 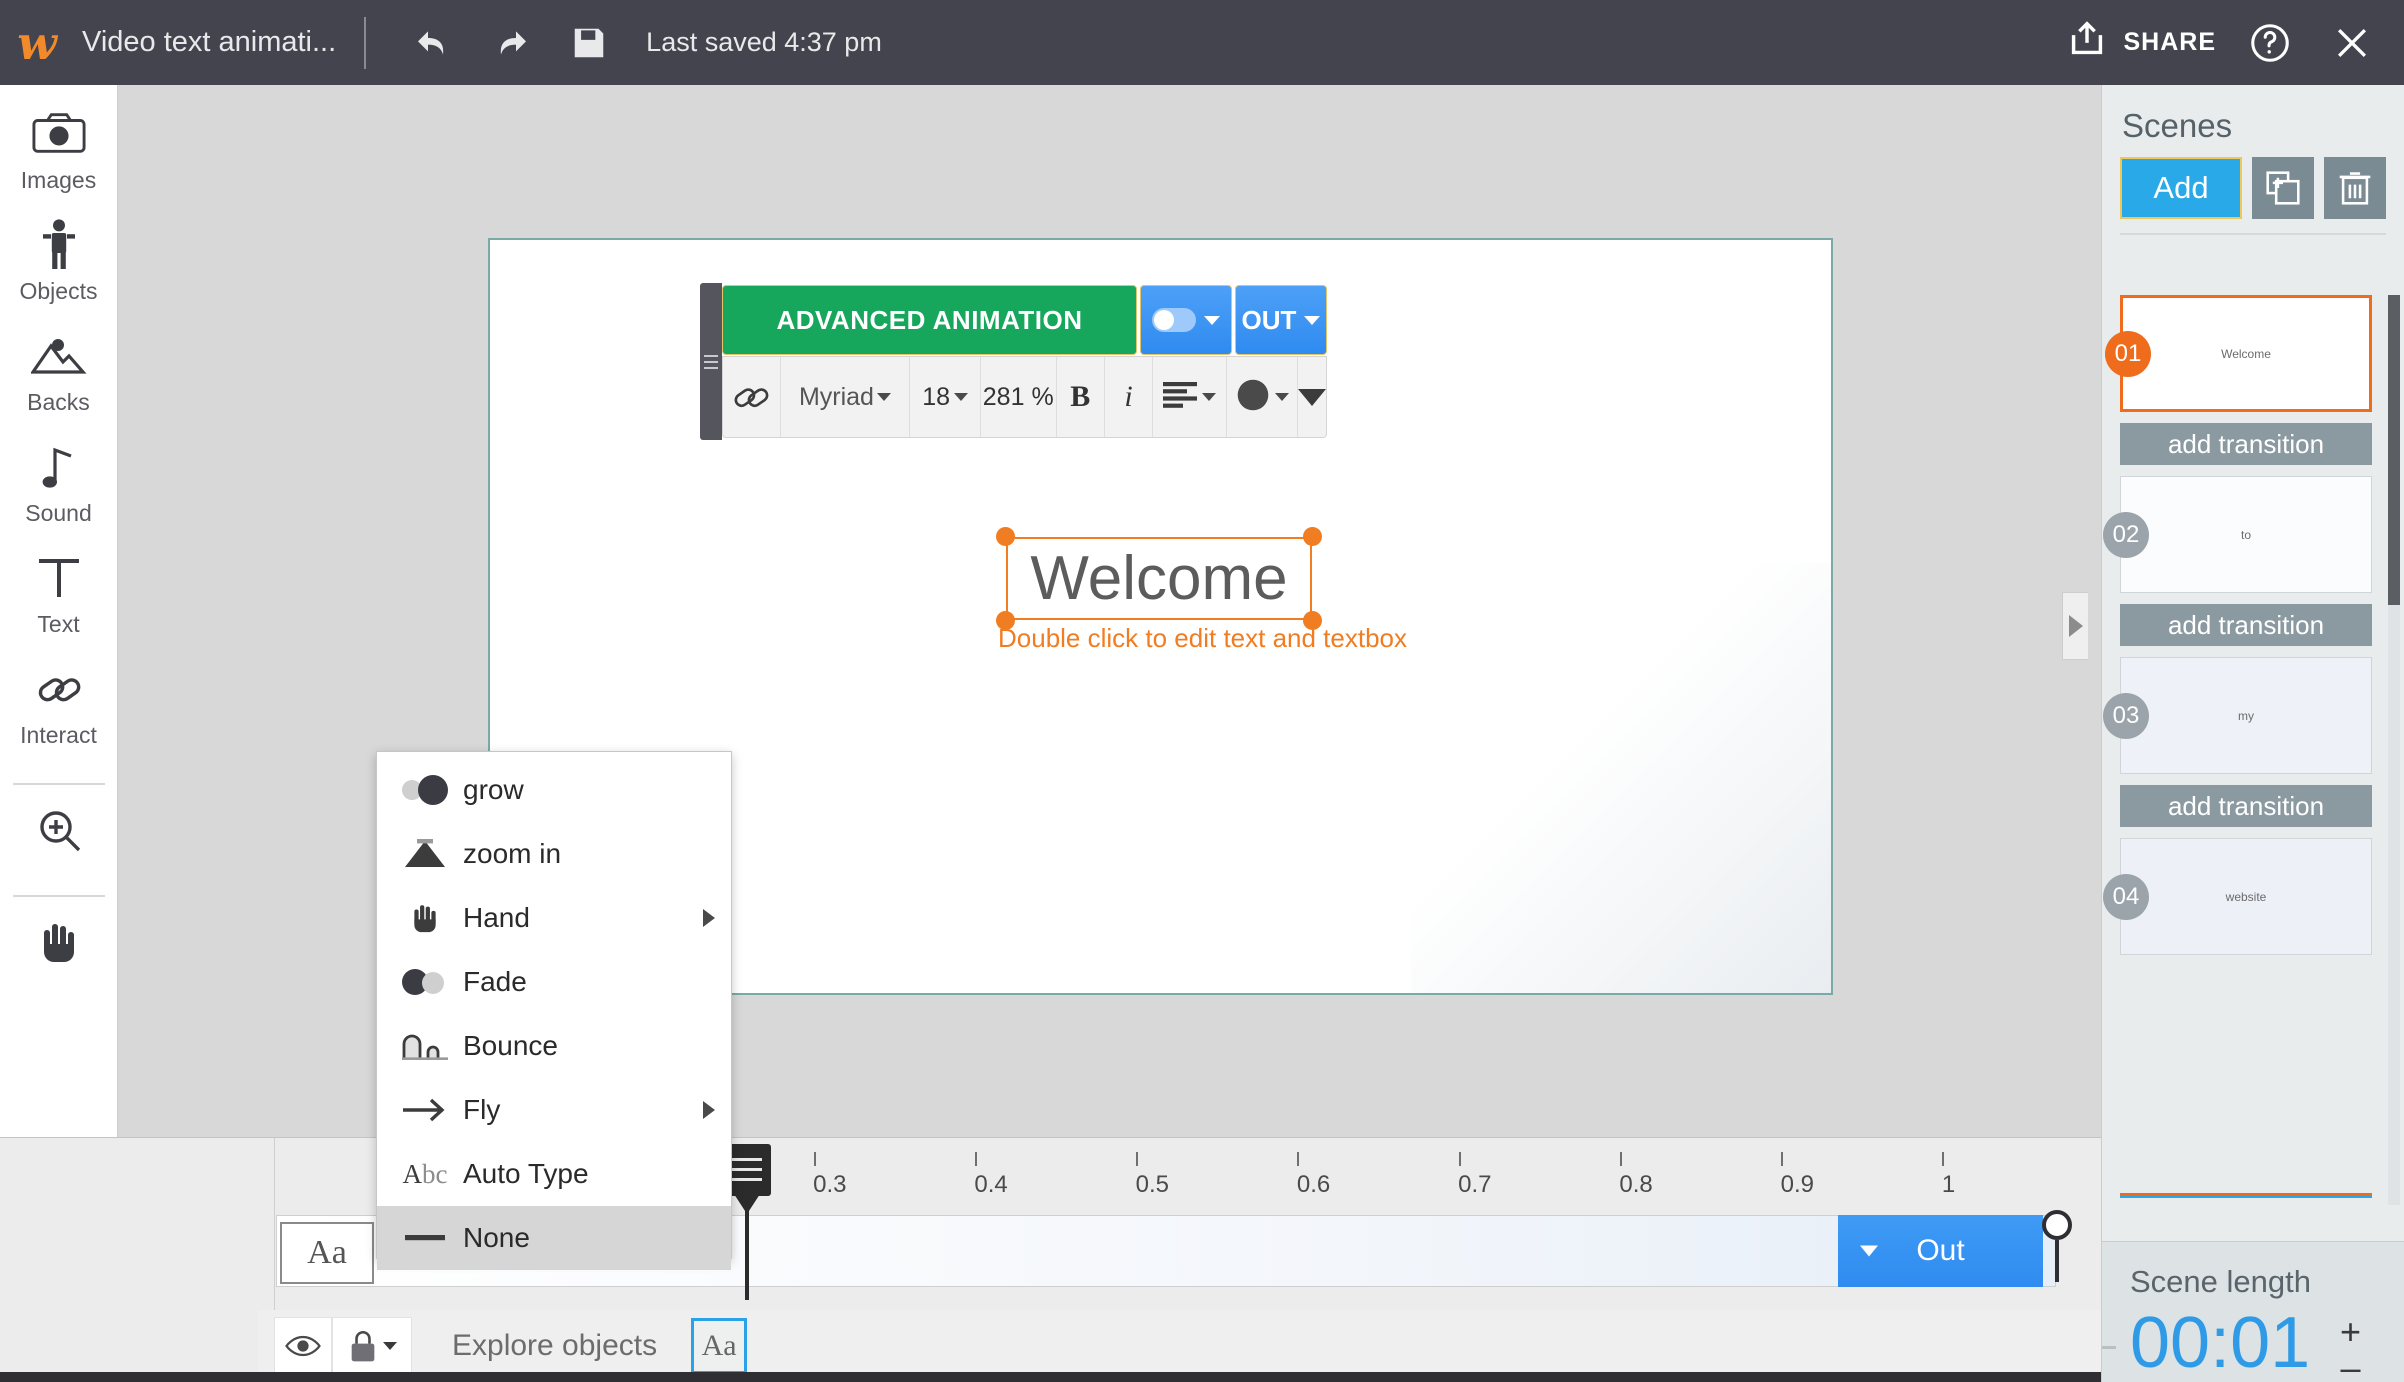 I want to click on sidebar-item-sound: Sound, so click(x=59, y=481).